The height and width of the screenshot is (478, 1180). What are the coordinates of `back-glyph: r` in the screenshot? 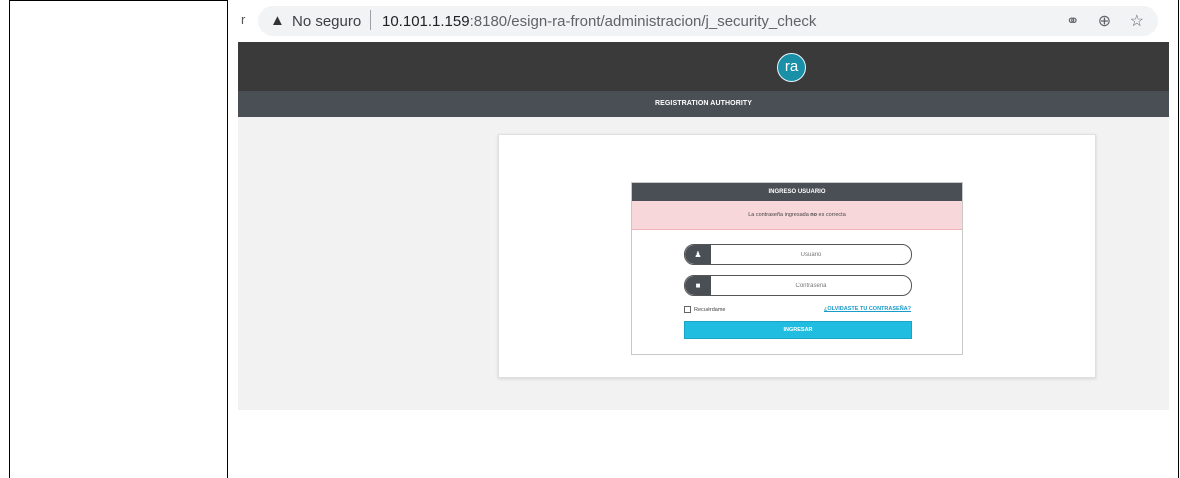 It's located at (243, 19).